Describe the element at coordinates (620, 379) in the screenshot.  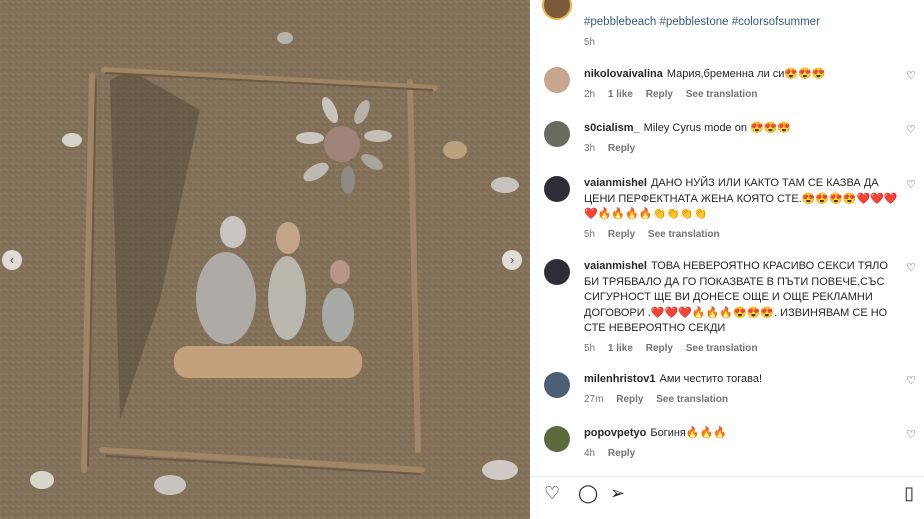
I see `comment-username: milenhristov1` at that location.